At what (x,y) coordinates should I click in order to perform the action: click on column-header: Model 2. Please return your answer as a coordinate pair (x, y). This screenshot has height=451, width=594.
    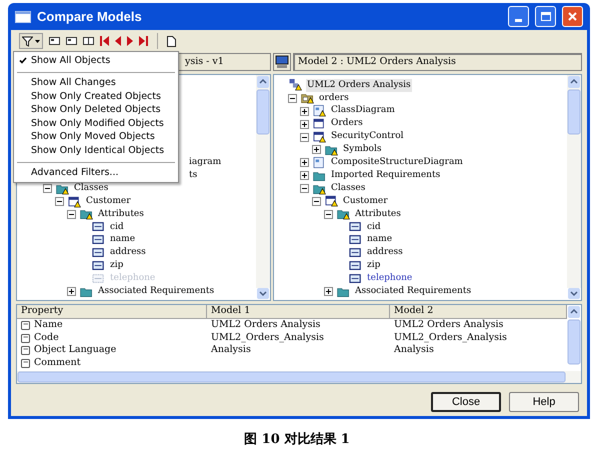
    Looking at the image, I should click on (478, 312).